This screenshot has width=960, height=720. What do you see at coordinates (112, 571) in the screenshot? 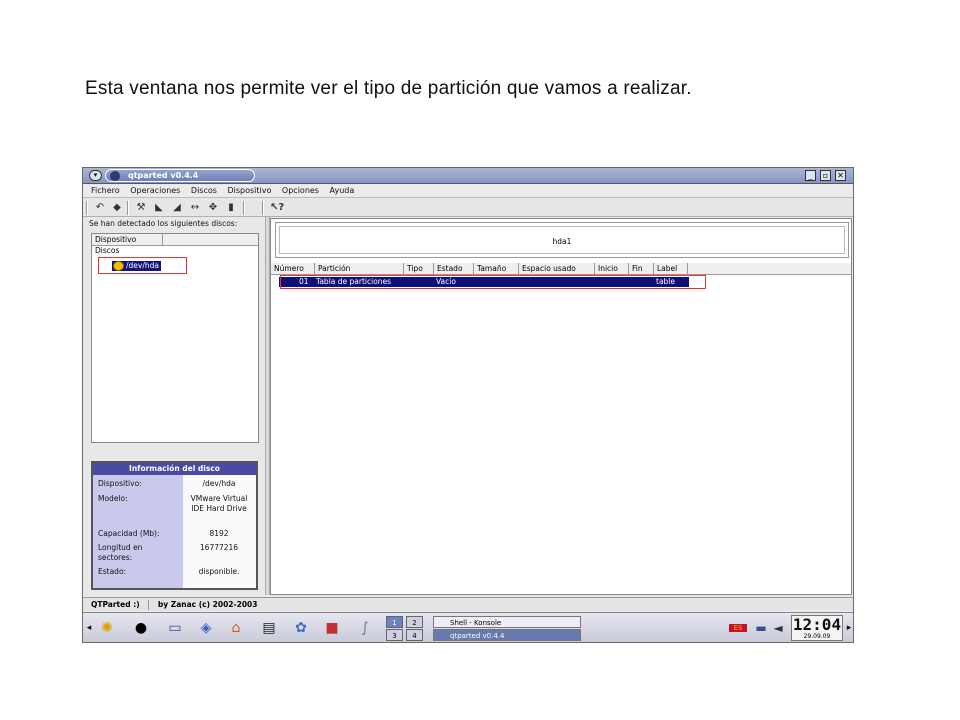
I see `info-key: Estado:` at bounding box center [112, 571].